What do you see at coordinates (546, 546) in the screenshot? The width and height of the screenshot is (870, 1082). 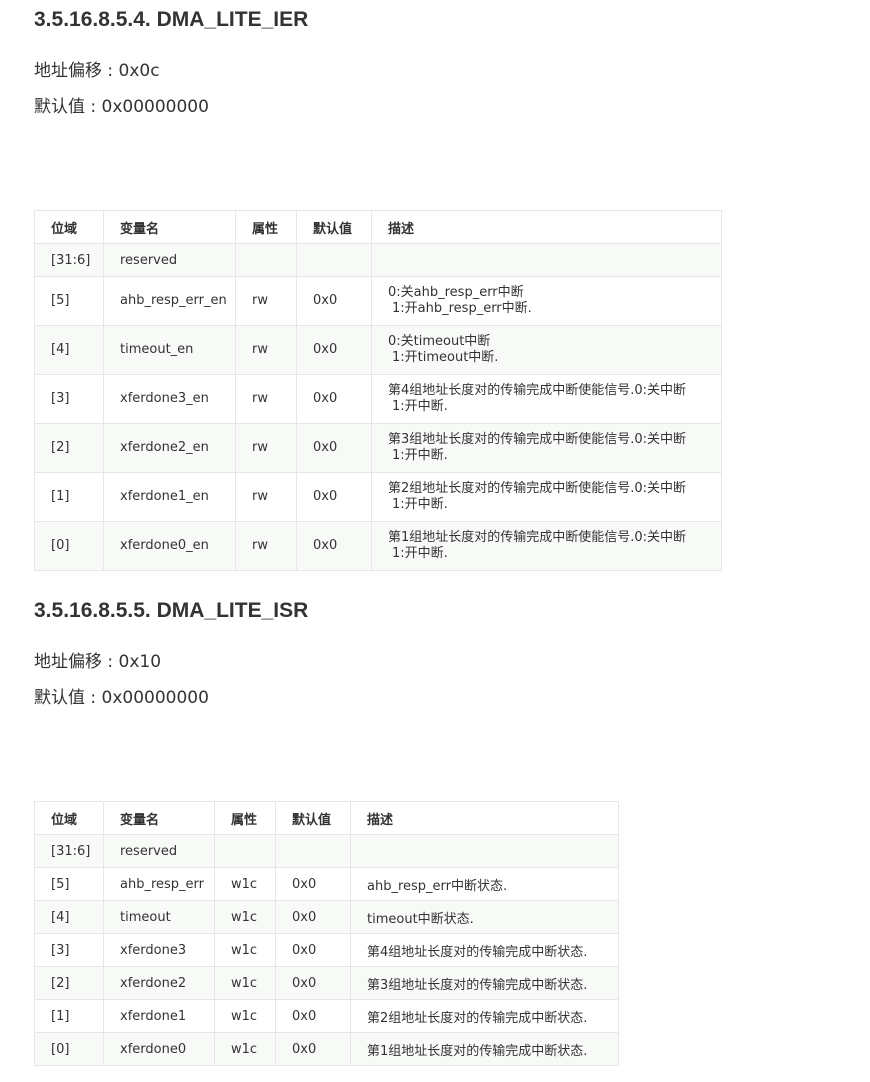 I see `cell-desc: 第1组地址长度对的传输完成中断使能信号.0:关中断 1:开中断.` at bounding box center [546, 546].